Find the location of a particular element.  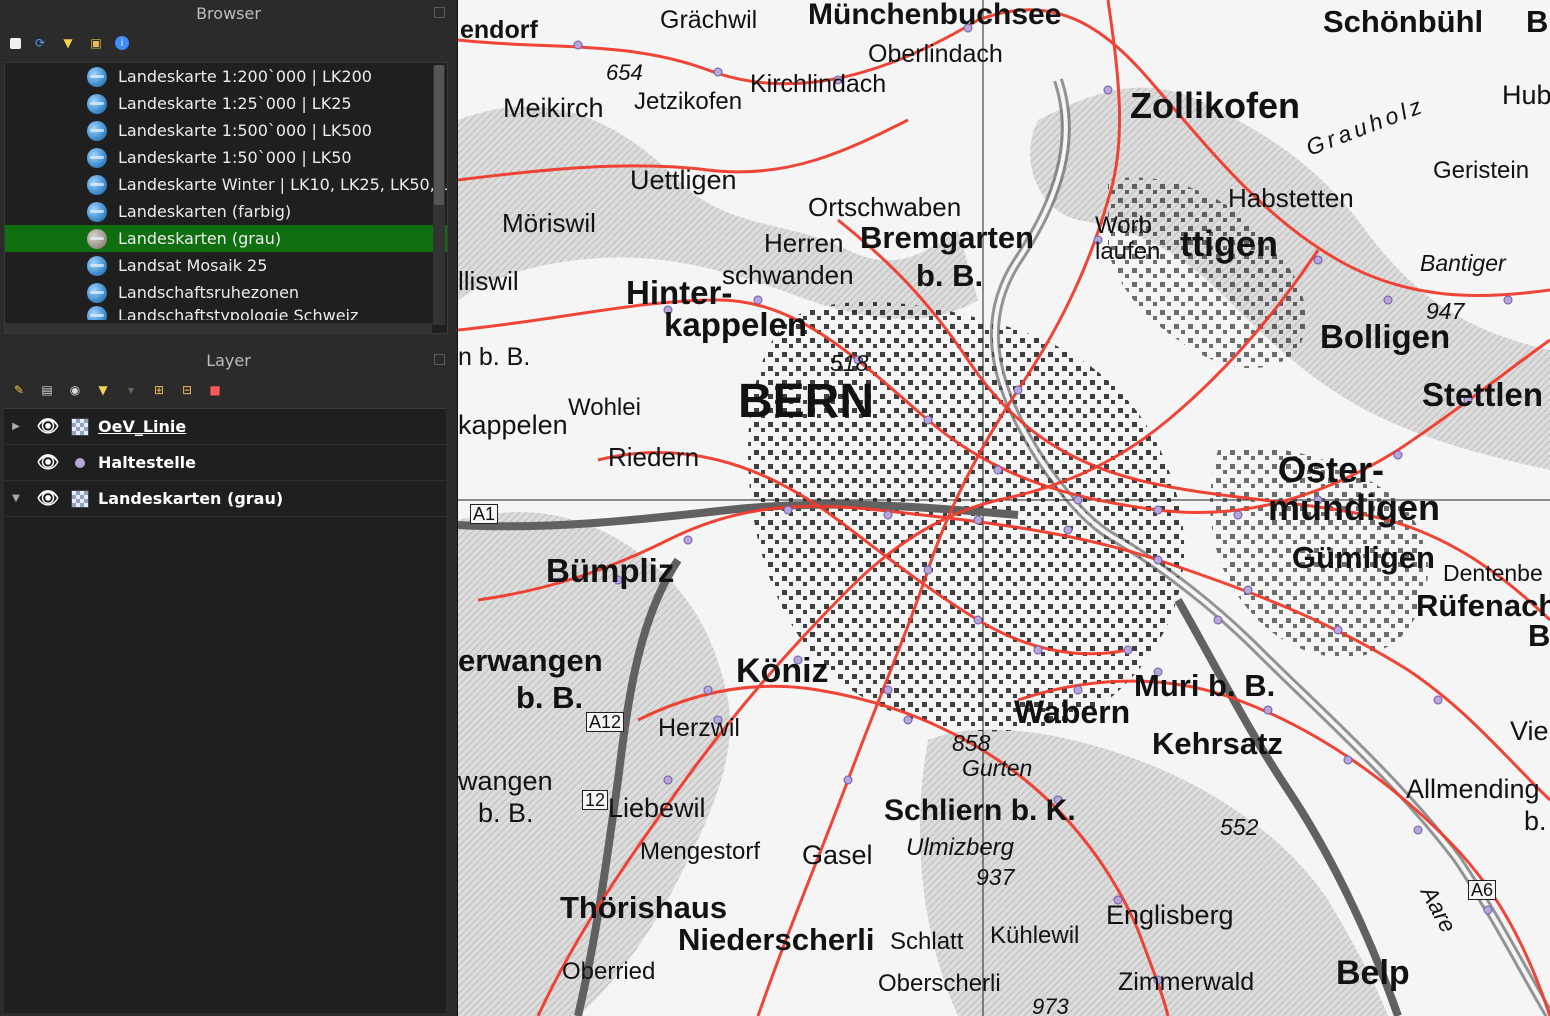

browser-item: Landschaftsruhezonen is located at coordinates (226, 292).